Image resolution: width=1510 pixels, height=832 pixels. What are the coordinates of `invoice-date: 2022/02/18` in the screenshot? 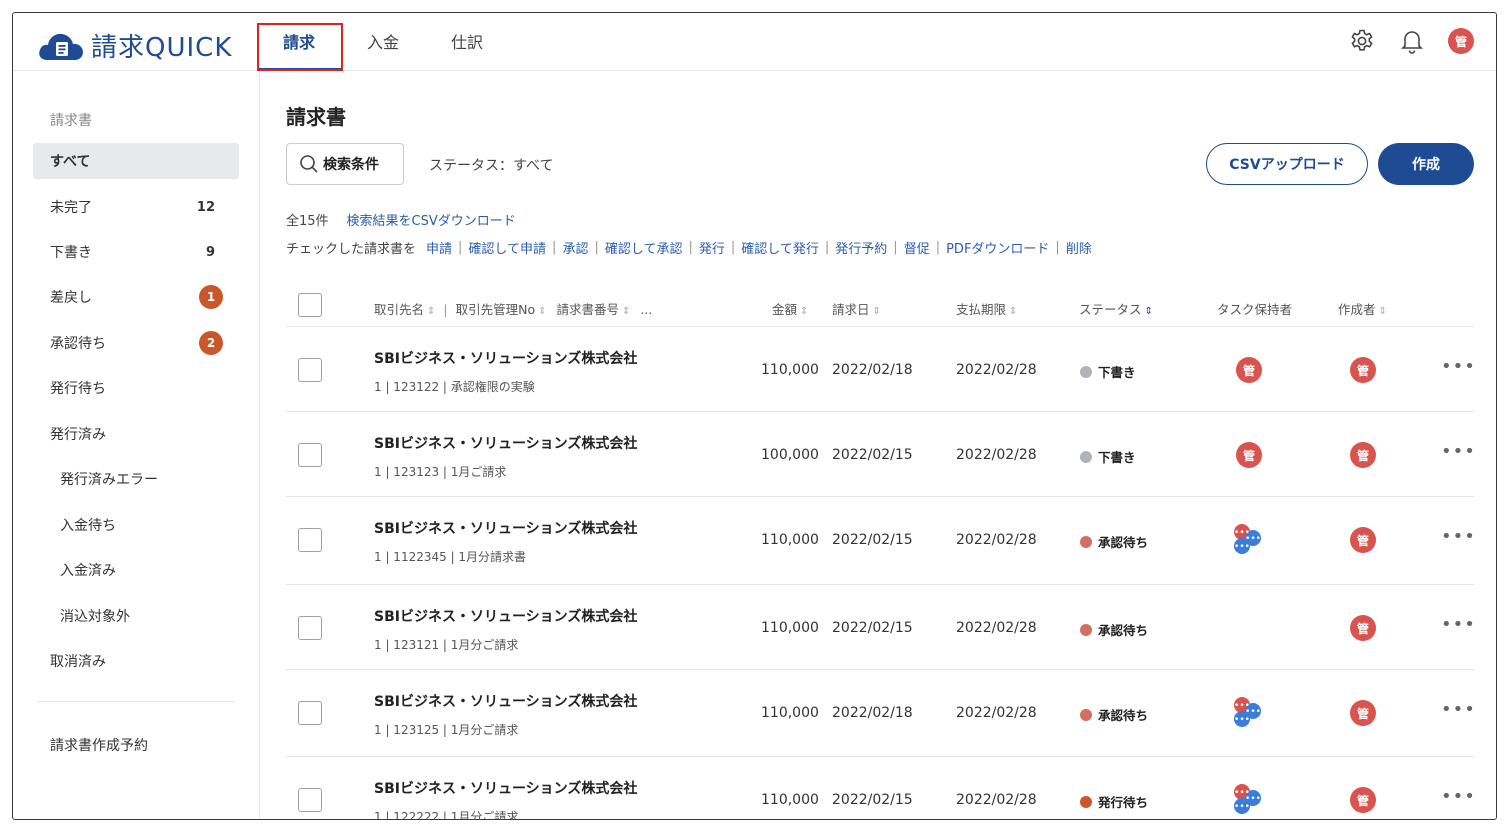 It's located at (872, 713).